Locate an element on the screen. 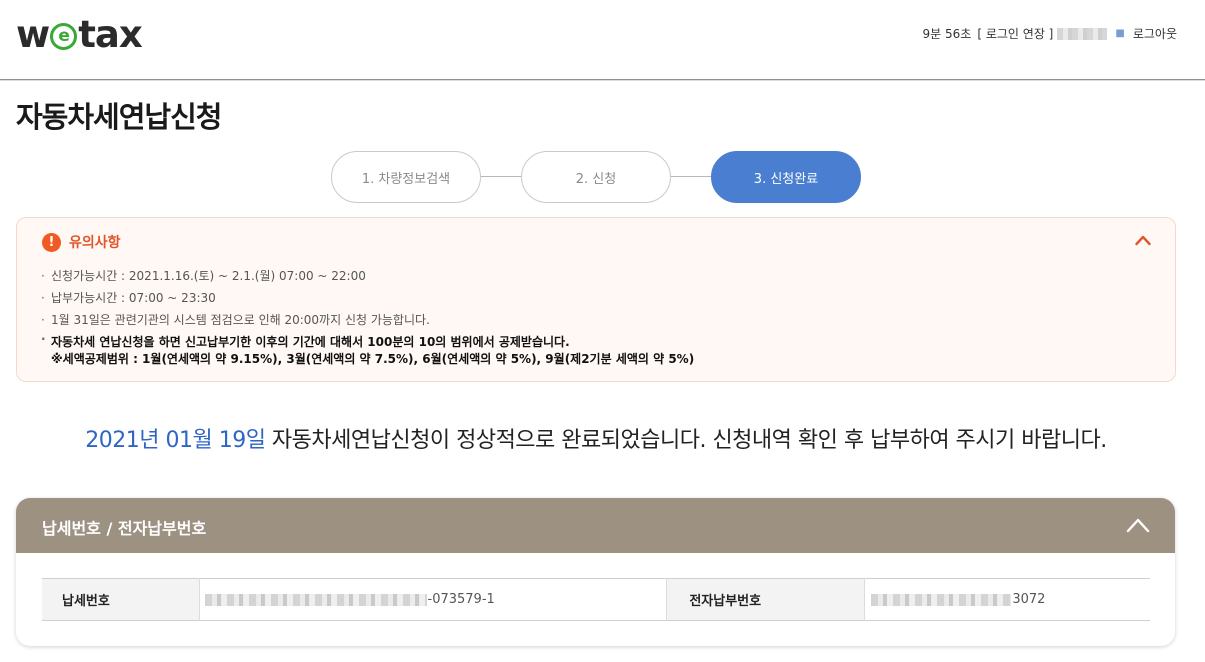 Image resolution: width=1205 pixels, height=662 pixels. logo-e-icon: e is located at coordinates (64, 36).